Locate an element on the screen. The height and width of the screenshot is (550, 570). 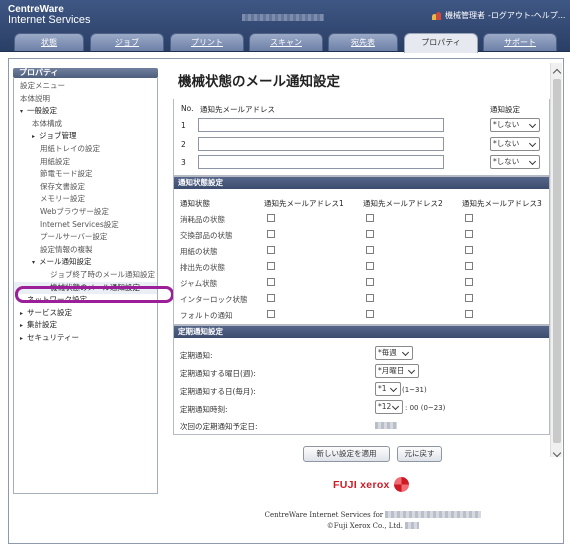
footer-line-2: ©Fuji Xerox Co., Ltd. is located at coordinates (373, 525).